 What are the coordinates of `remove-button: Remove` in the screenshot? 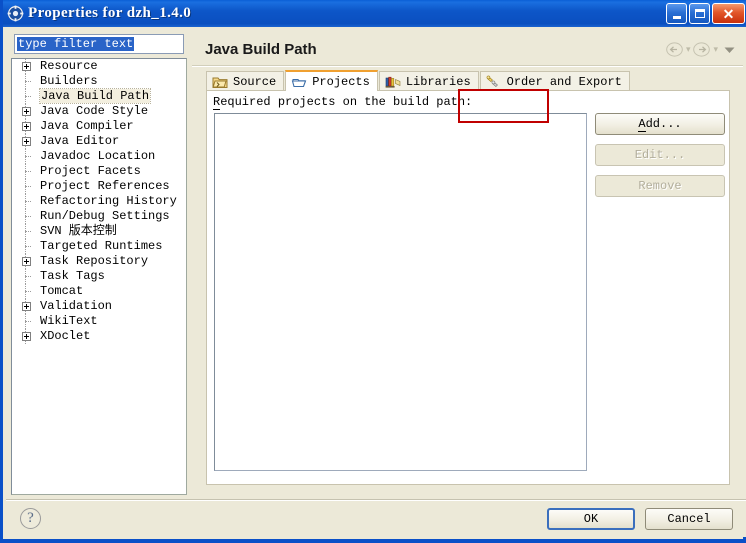 It's located at (660, 186).